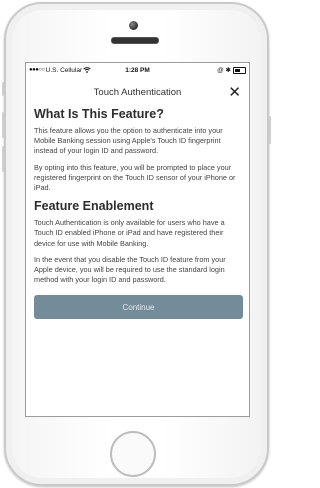  Describe the element at coordinates (133, 25) in the screenshot. I see `camera-icon` at that location.